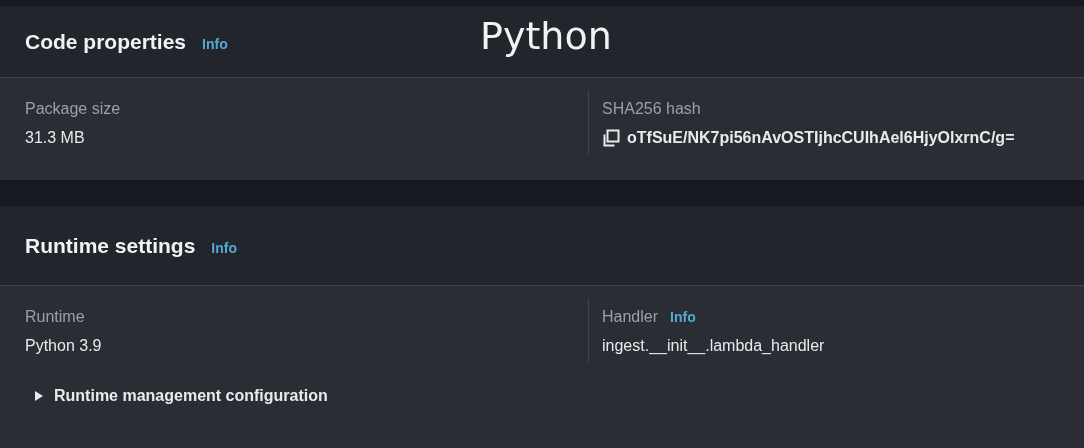 This screenshot has height=448, width=1084. Describe the element at coordinates (651, 109) in the screenshot. I see `field-label: SHA256 hash` at that location.